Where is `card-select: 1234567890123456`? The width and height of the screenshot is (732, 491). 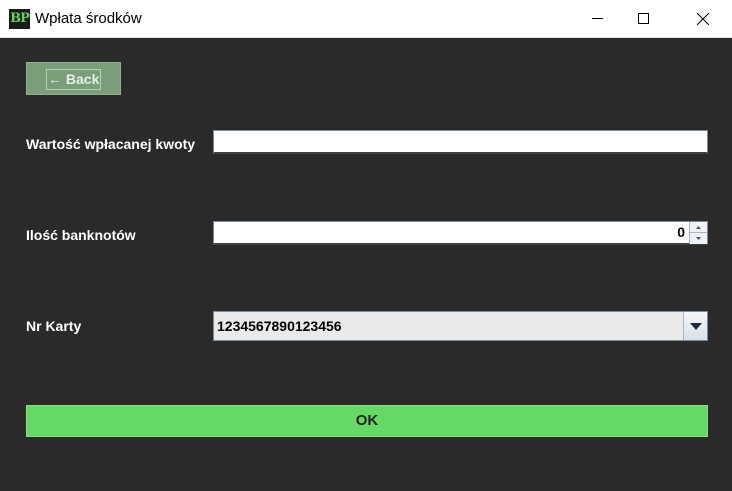
card-select: 1234567890123456 is located at coordinates (460, 326).